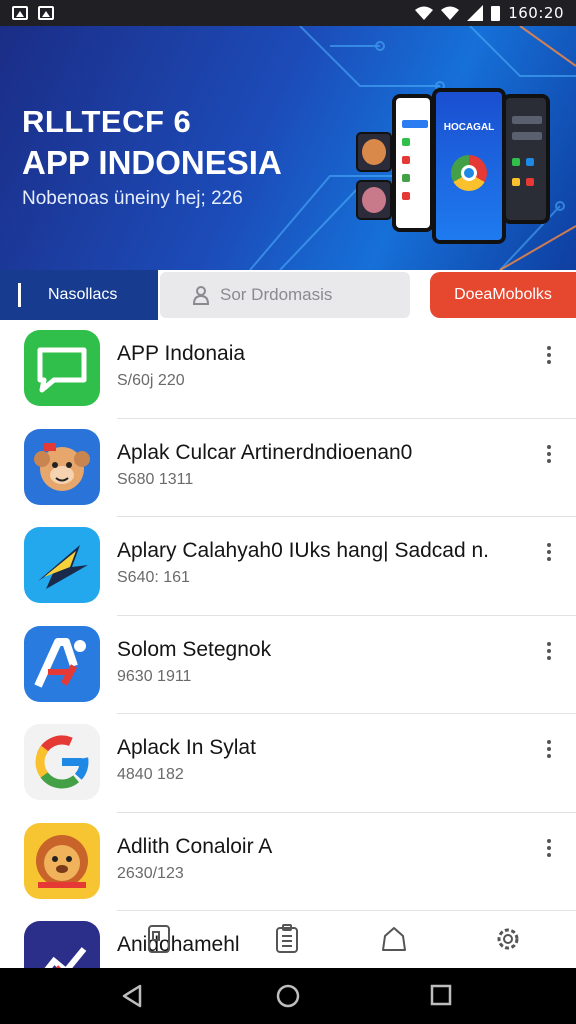 Image resolution: width=576 pixels, height=1024 pixels. Describe the element at coordinates (19, 295) in the screenshot. I see `tab-indicator` at that location.